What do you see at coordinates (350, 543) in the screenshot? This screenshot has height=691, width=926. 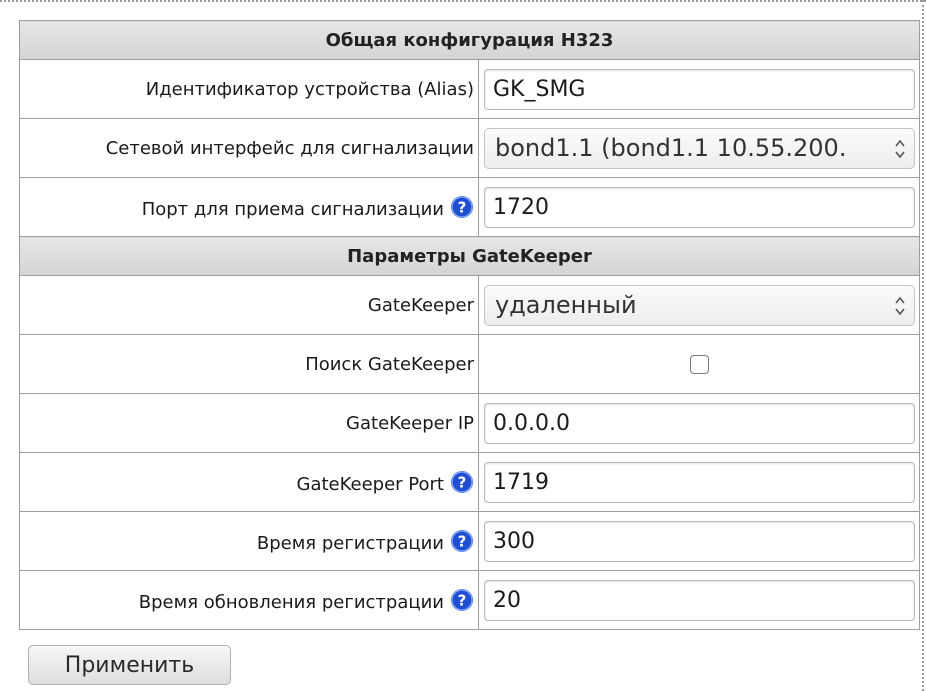 I see `reg-time-label: Время регистрации` at bounding box center [350, 543].